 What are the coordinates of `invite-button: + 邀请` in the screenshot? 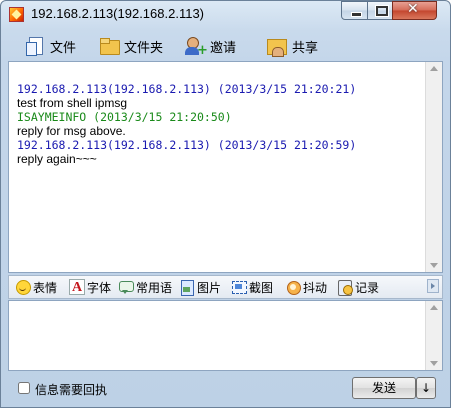 It's located at (210, 46).